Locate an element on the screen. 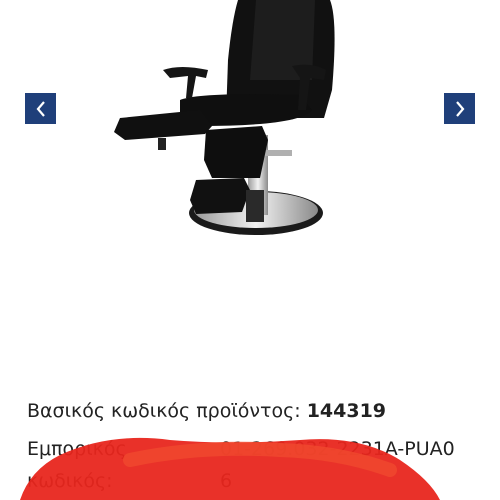 This screenshot has width=500, height=500. gallery-prev-button is located at coordinates (40, 108).